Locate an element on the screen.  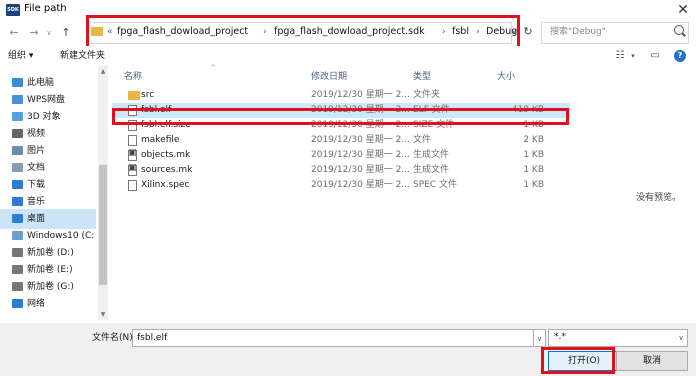
file-type: 文件夹 is located at coordinates (427, 95).